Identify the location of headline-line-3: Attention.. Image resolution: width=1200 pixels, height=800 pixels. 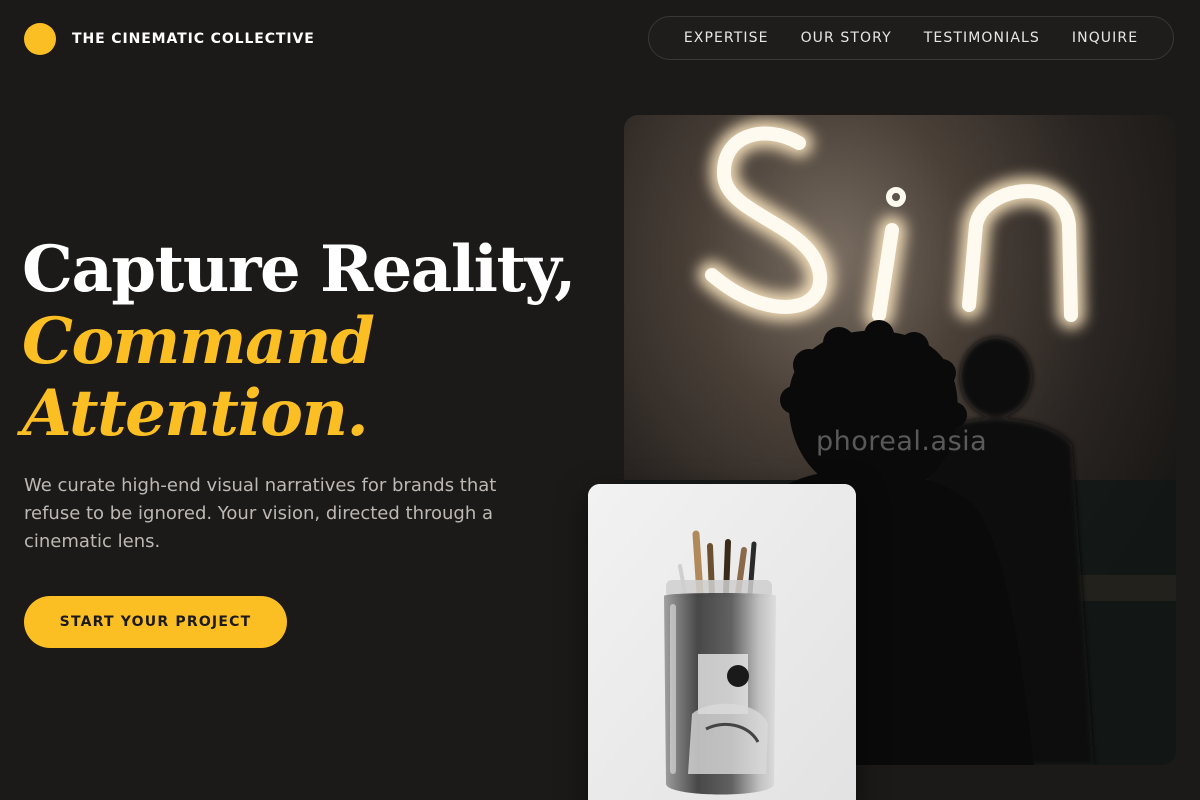
(195, 413).